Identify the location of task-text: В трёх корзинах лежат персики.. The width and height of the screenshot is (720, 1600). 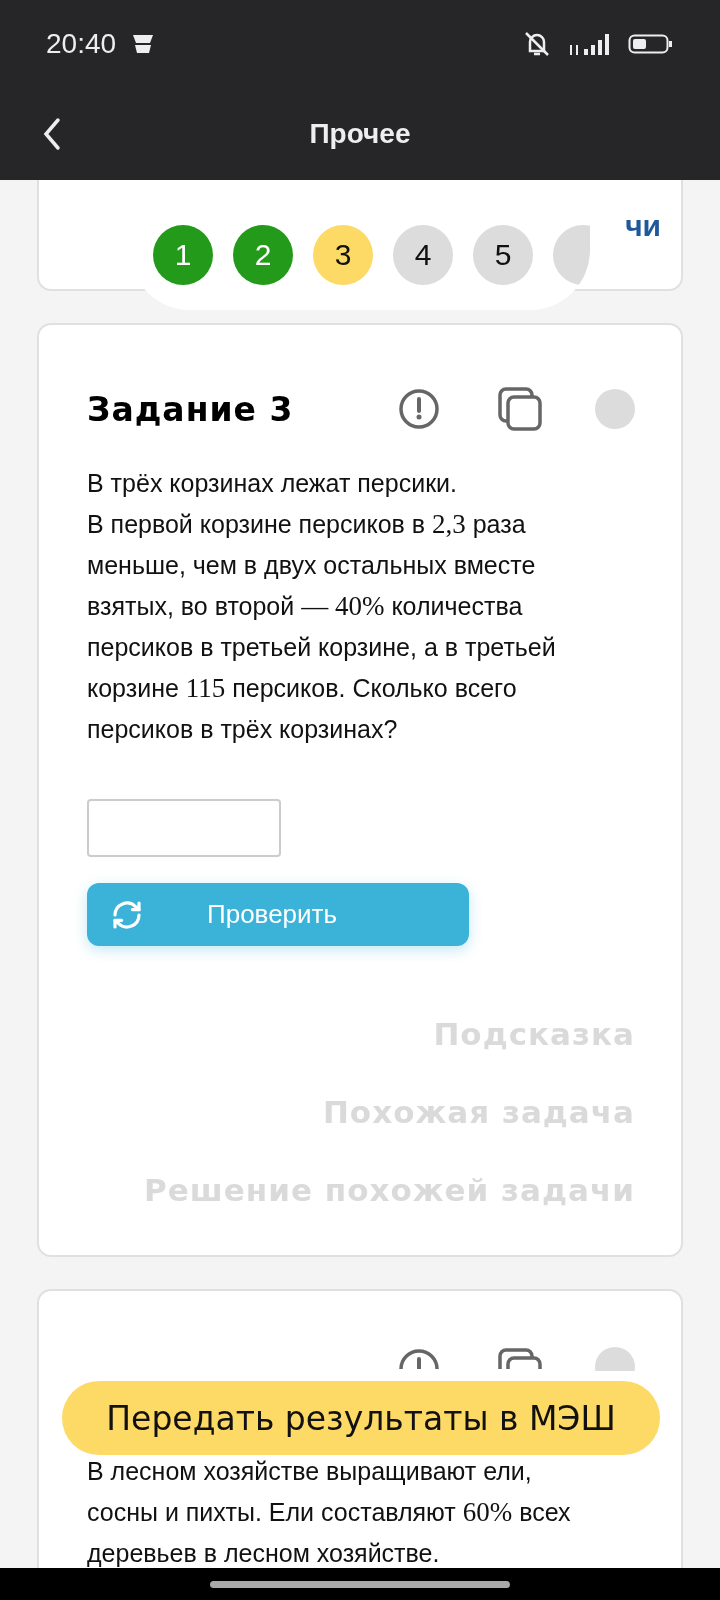
(272, 483).